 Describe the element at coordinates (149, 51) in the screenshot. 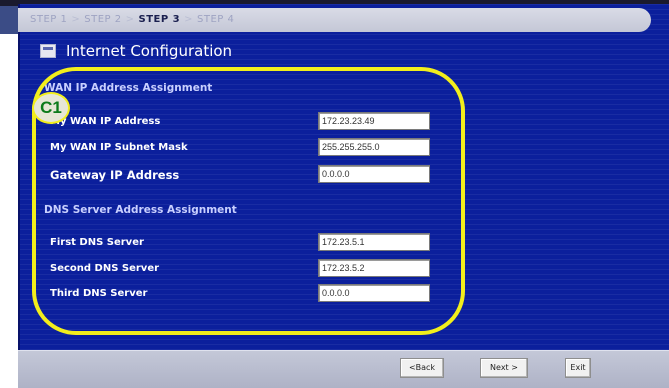

I see `page-title: Internet Configuration` at that location.